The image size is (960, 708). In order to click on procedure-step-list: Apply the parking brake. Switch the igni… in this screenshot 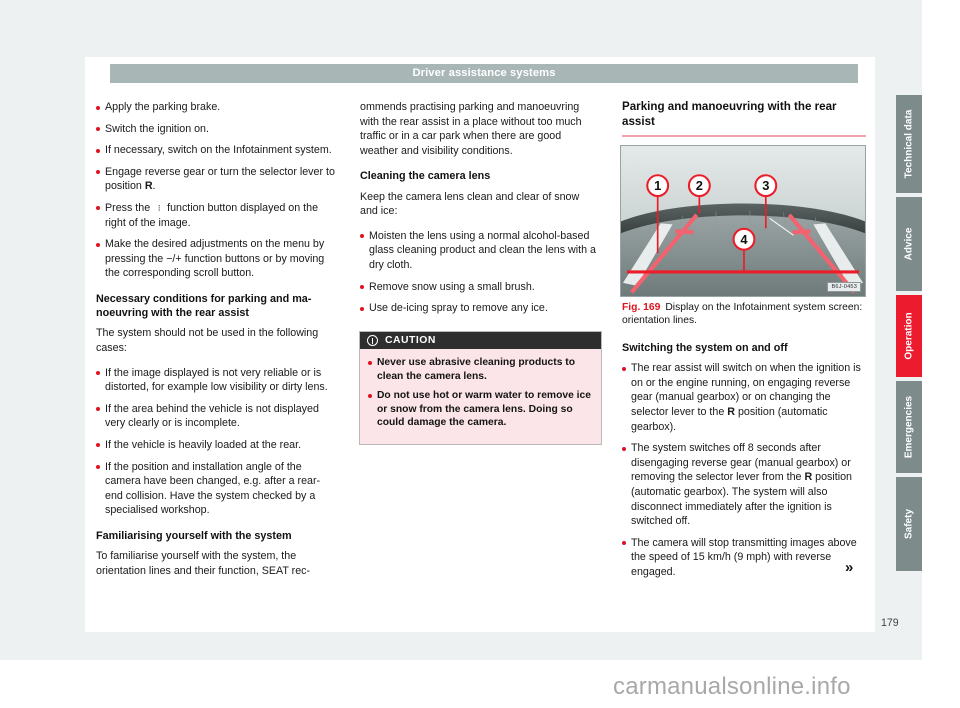, I will do `click(216, 190)`.